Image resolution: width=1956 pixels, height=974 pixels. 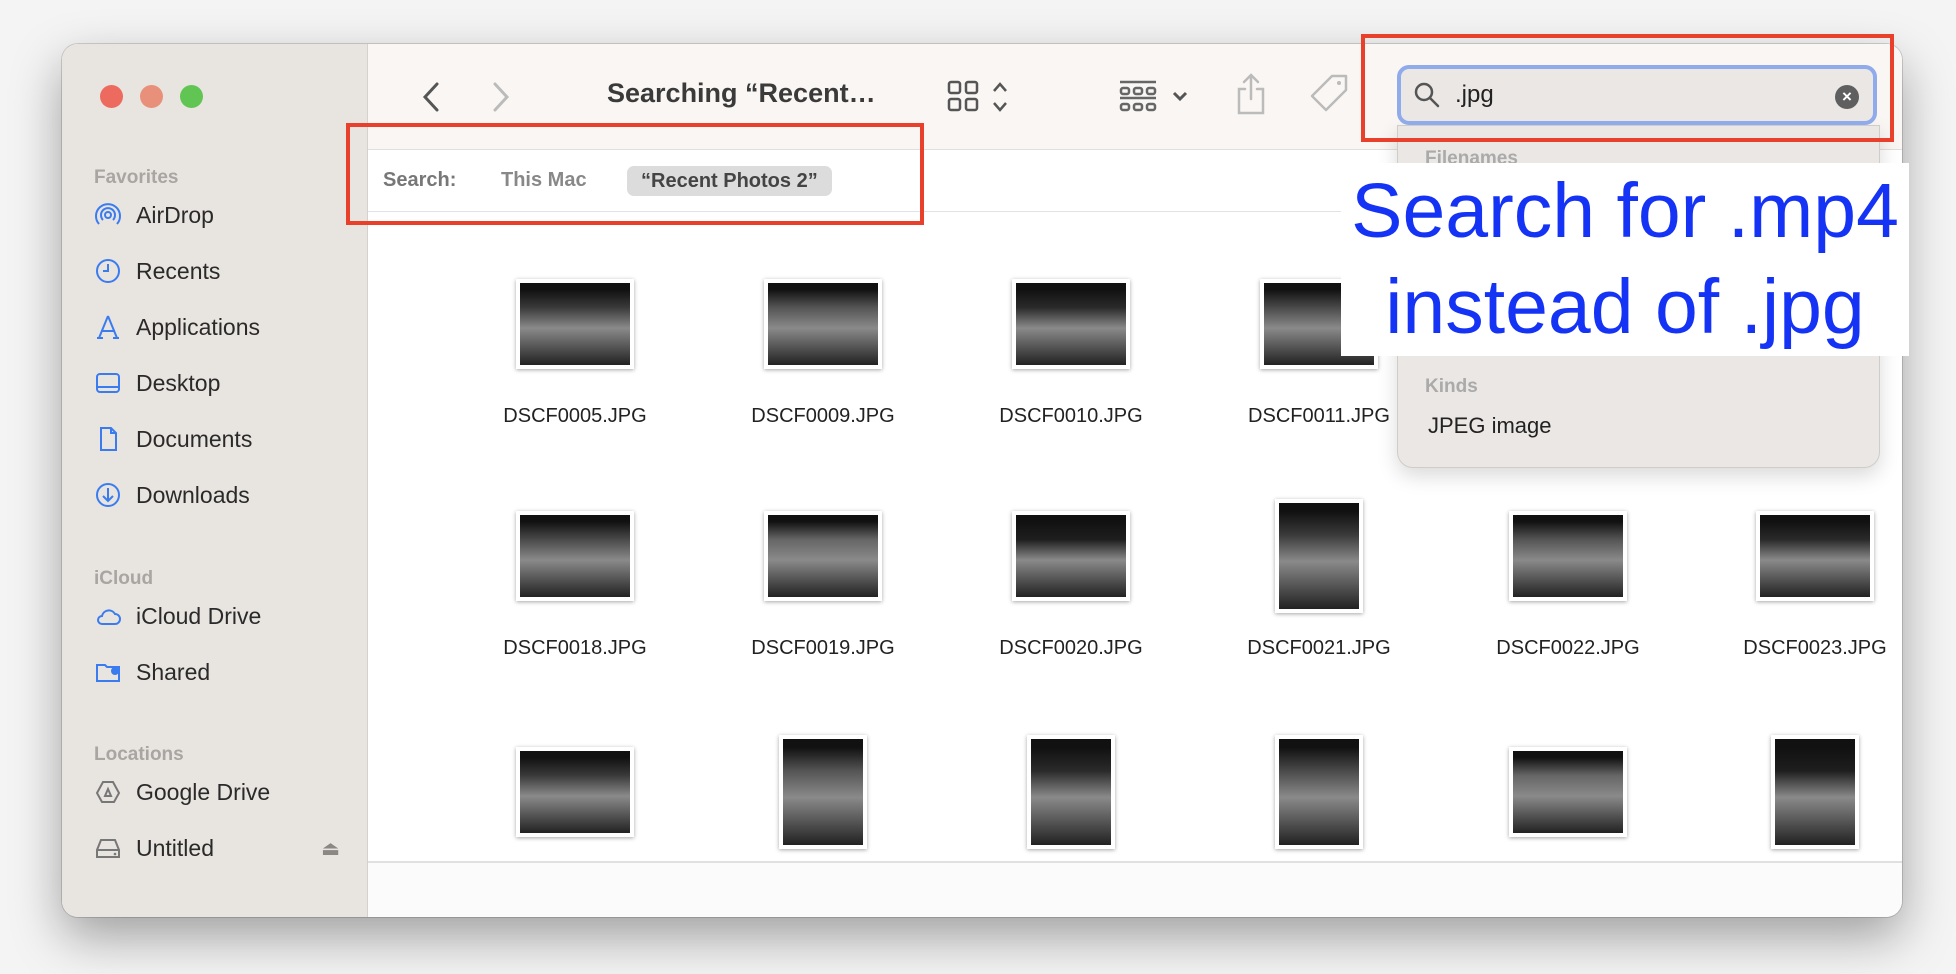 What do you see at coordinates (575, 648) in the screenshot?
I see `file-name: DSCF0018.JPG` at bounding box center [575, 648].